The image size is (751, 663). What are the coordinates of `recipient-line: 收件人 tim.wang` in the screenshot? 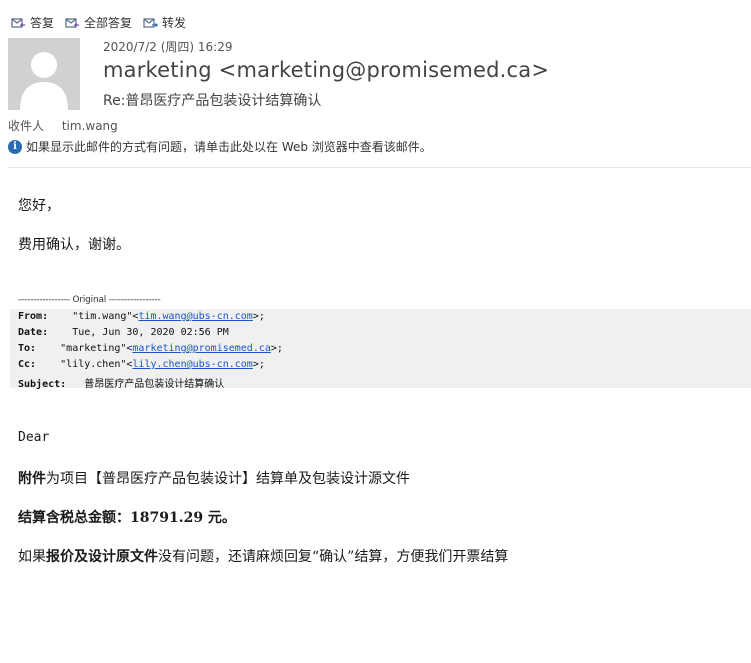 It's located at (63, 125).